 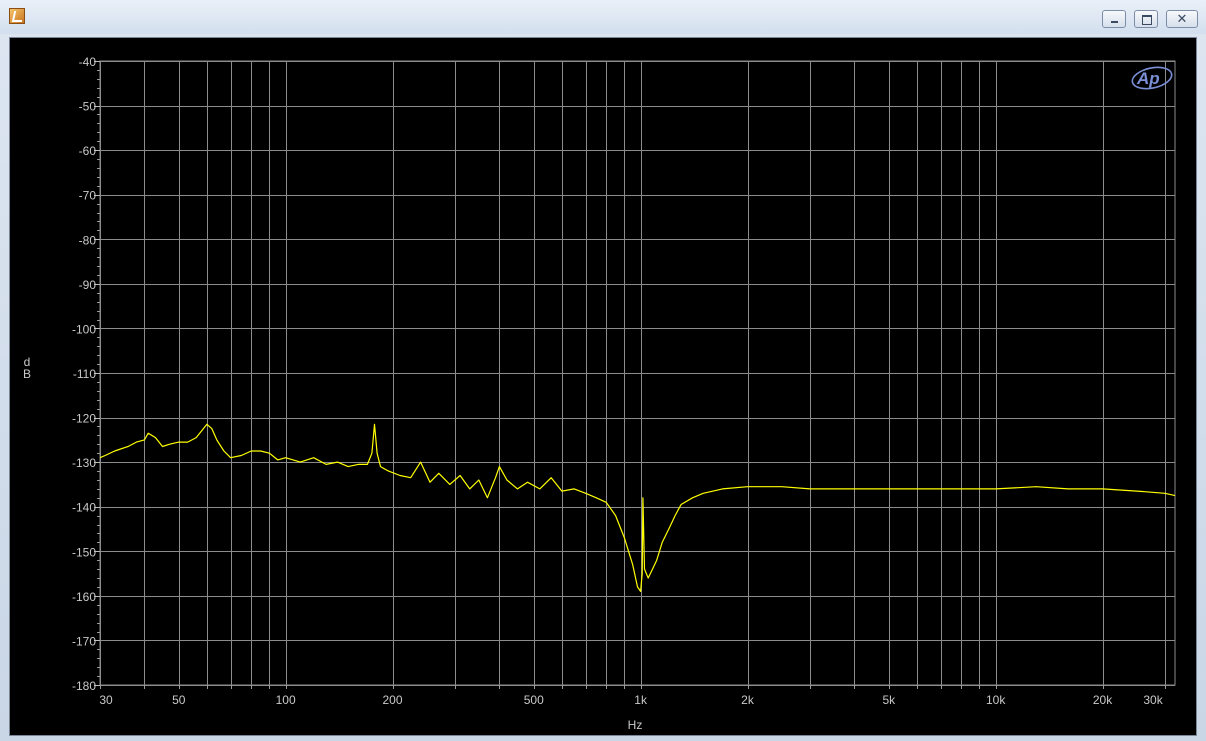 I want to click on x-tick-label: 50, so click(x=179, y=700).